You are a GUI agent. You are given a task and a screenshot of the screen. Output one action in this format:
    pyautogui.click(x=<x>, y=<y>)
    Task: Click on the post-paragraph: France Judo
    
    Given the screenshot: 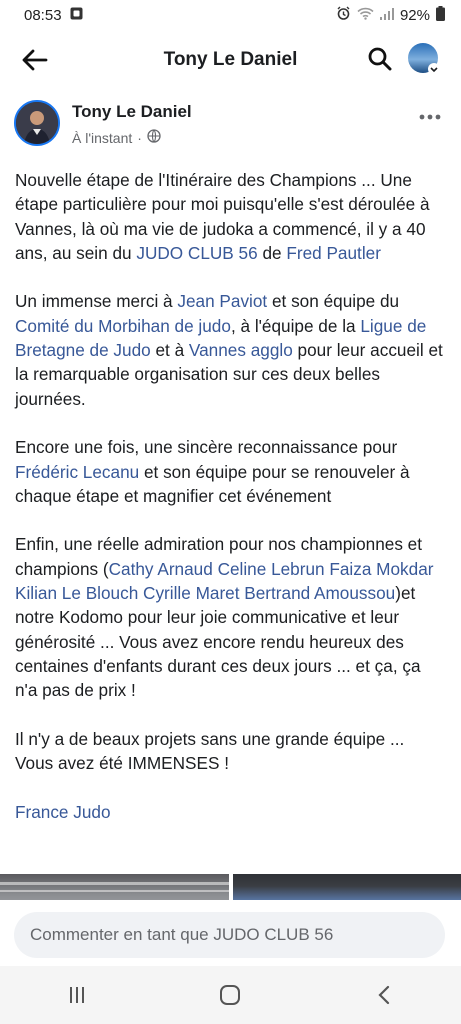 What is the action you would take?
    pyautogui.click(x=230, y=812)
    